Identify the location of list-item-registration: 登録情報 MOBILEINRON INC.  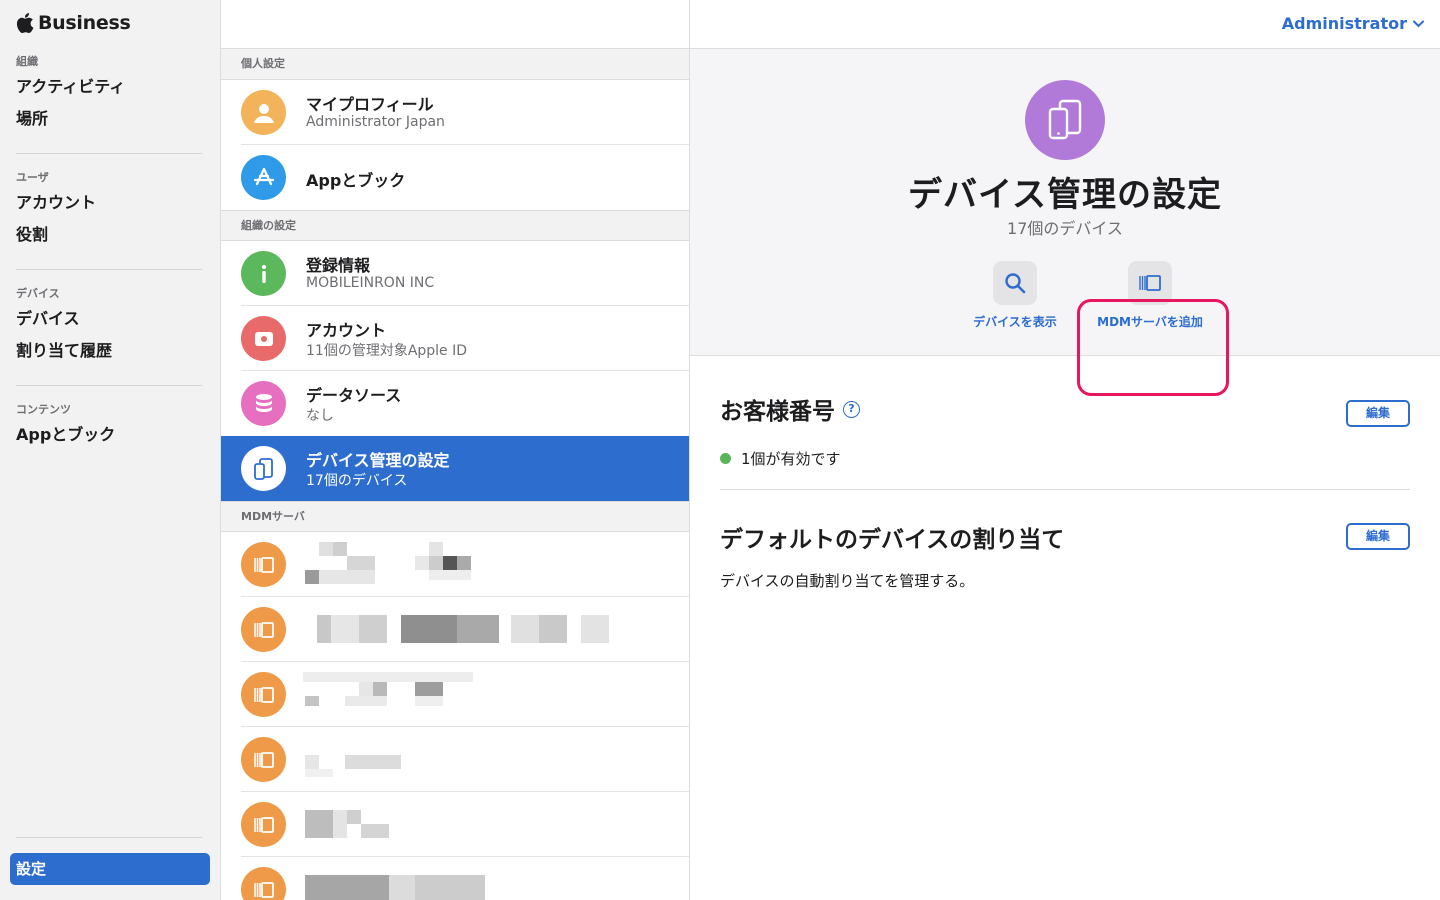
(455, 273).